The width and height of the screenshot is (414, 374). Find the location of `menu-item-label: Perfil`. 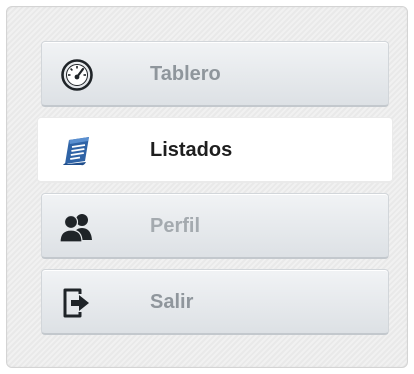

menu-item-label: Perfil is located at coordinates (175, 226).